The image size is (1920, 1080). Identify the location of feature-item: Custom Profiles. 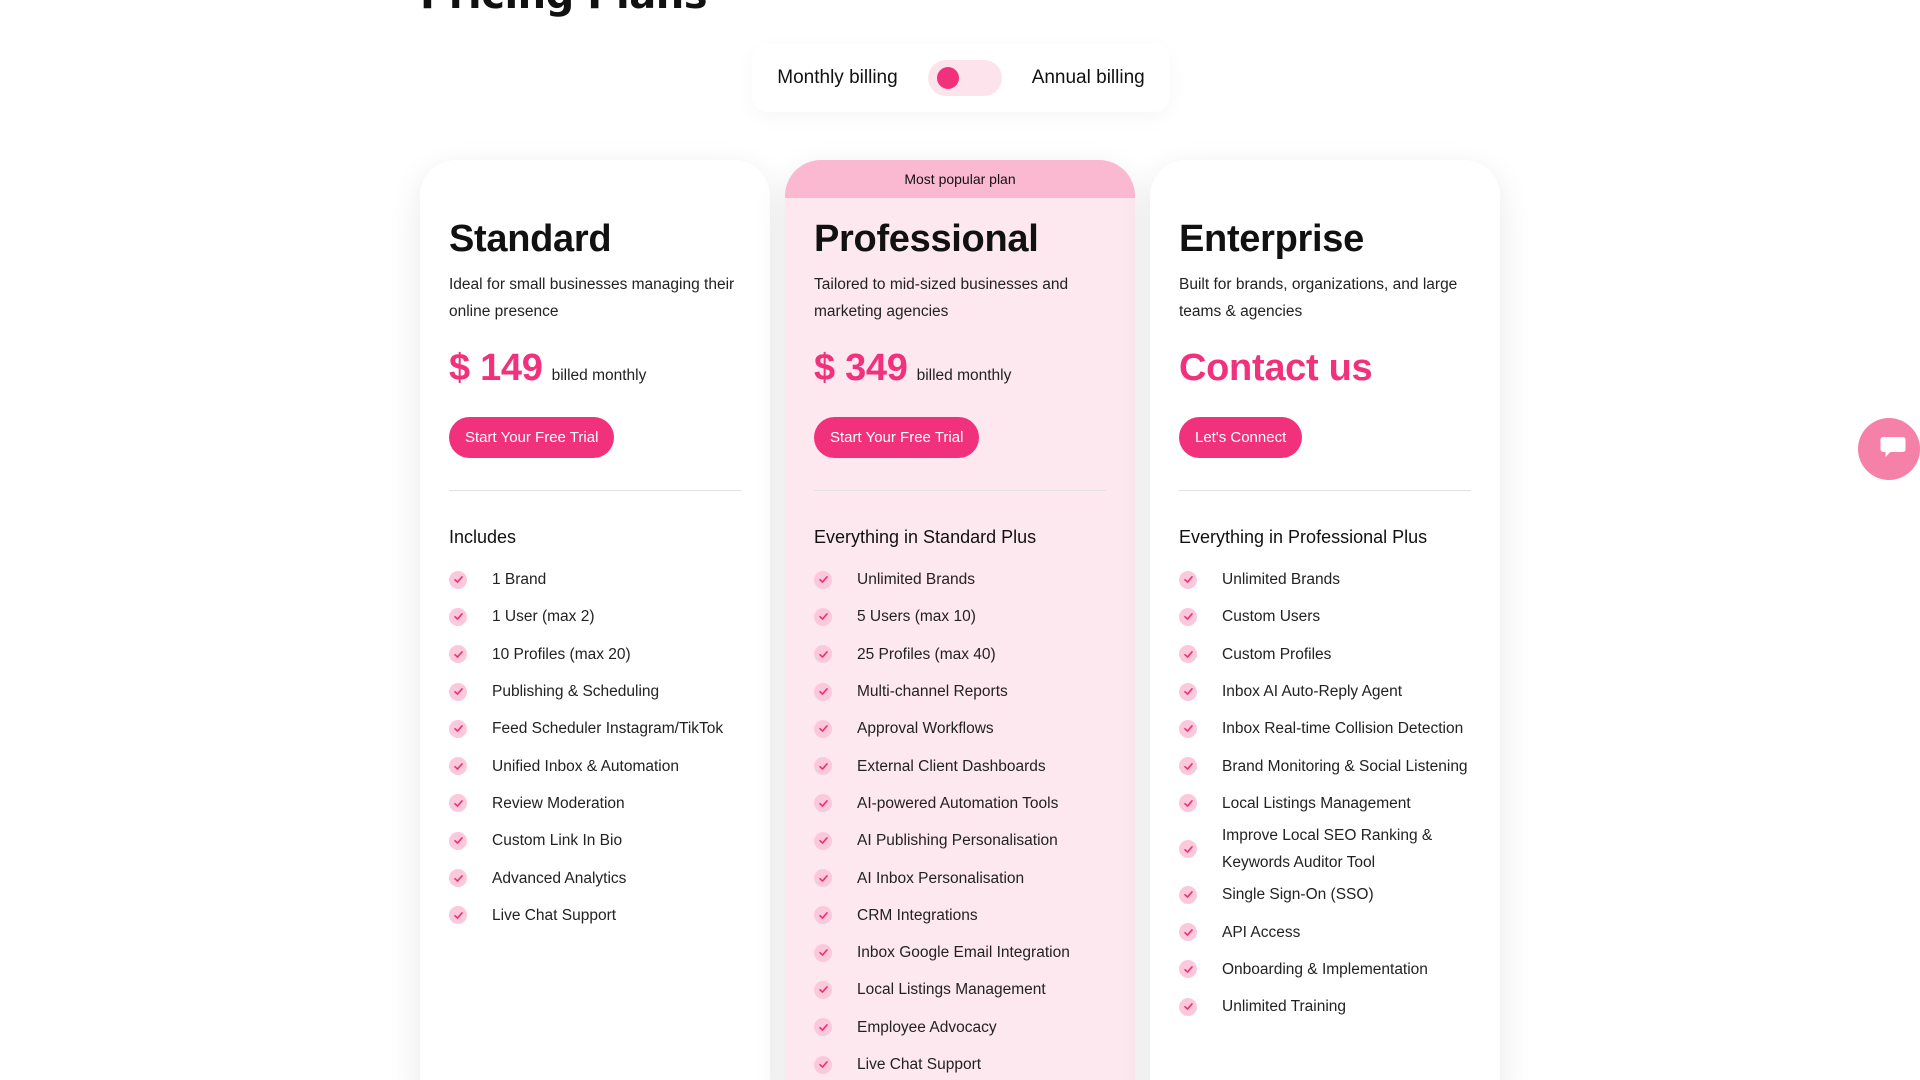
(1325, 654).